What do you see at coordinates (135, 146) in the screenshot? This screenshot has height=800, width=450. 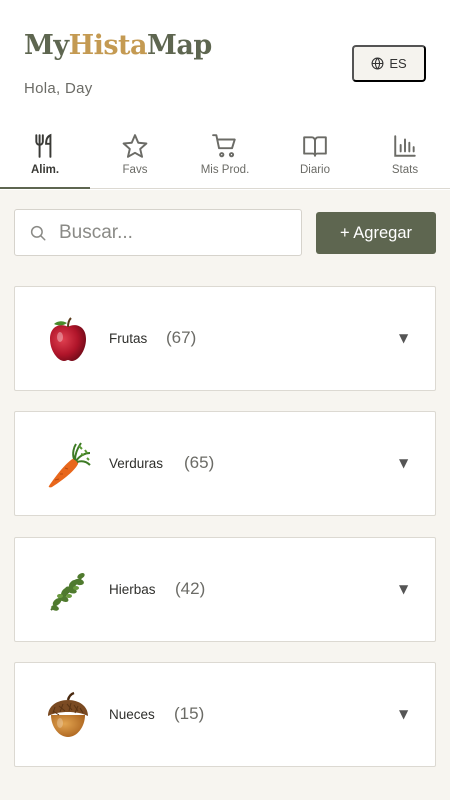 I see `star-icon` at bounding box center [135, 146].